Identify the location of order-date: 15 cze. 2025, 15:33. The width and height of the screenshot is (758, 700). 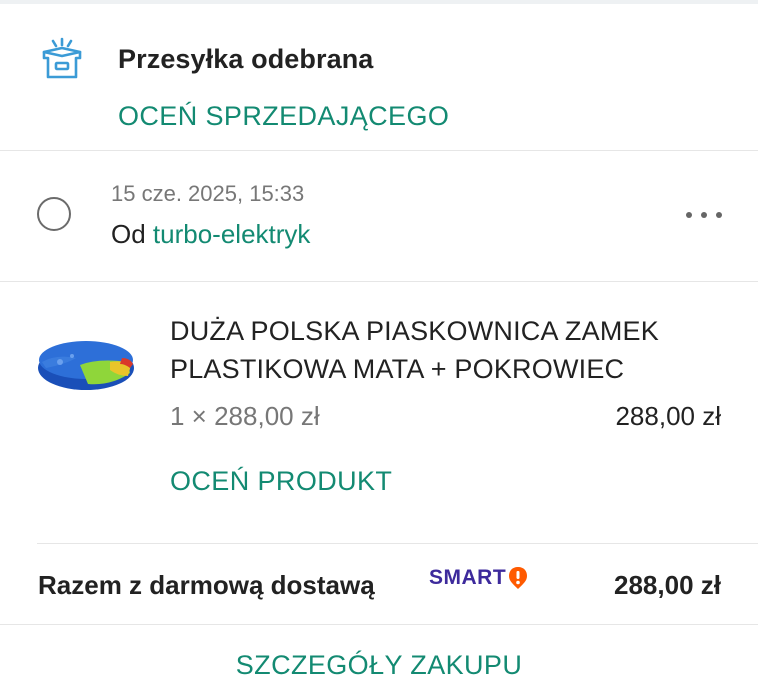
(208, 193).